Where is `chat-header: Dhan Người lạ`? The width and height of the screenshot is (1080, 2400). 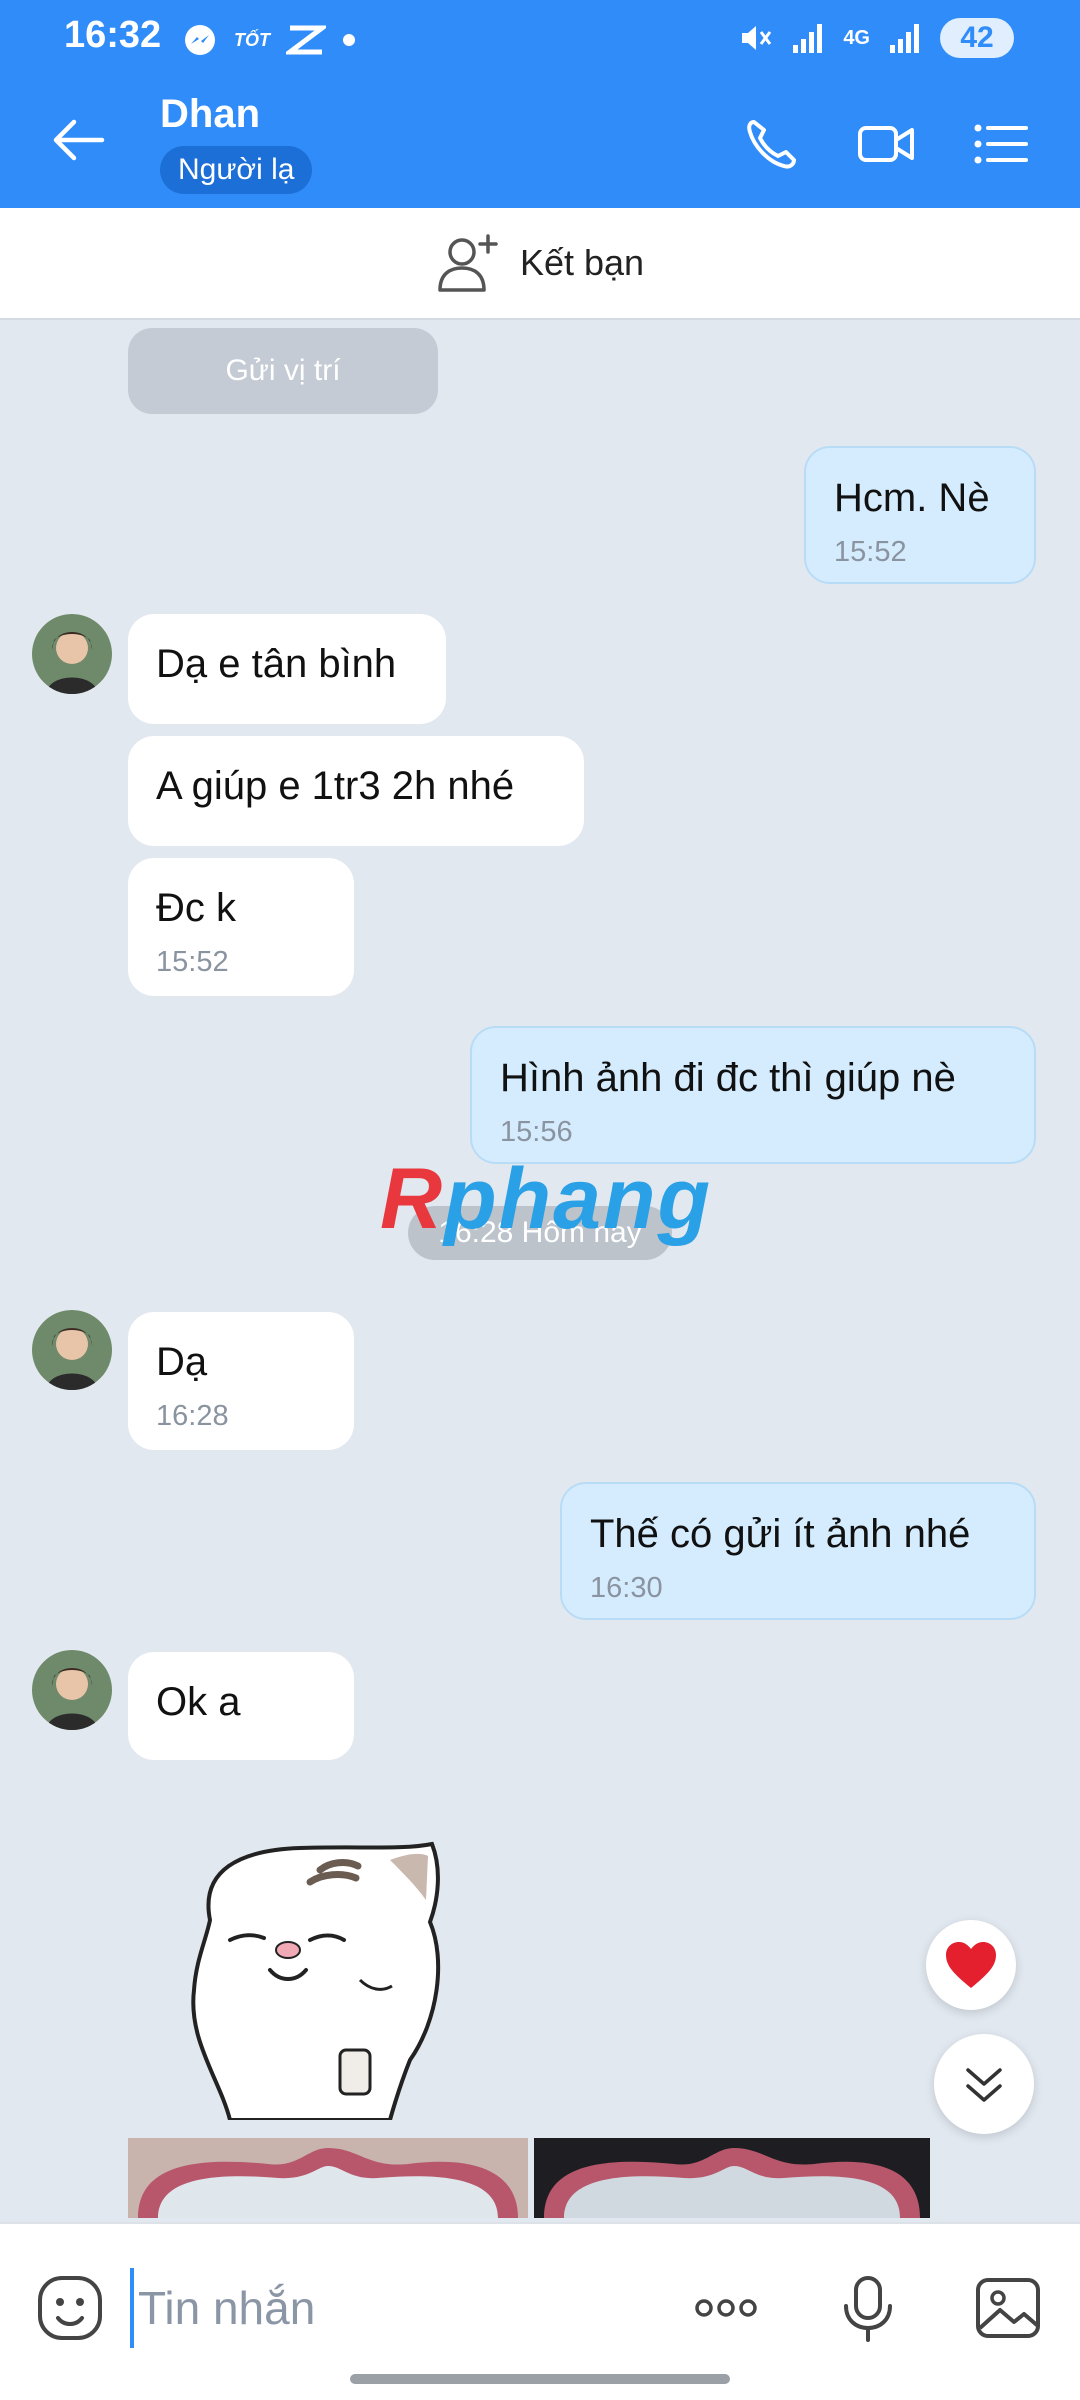 chat-header: Dhan Người lạ is located at coordinates (540, 143).